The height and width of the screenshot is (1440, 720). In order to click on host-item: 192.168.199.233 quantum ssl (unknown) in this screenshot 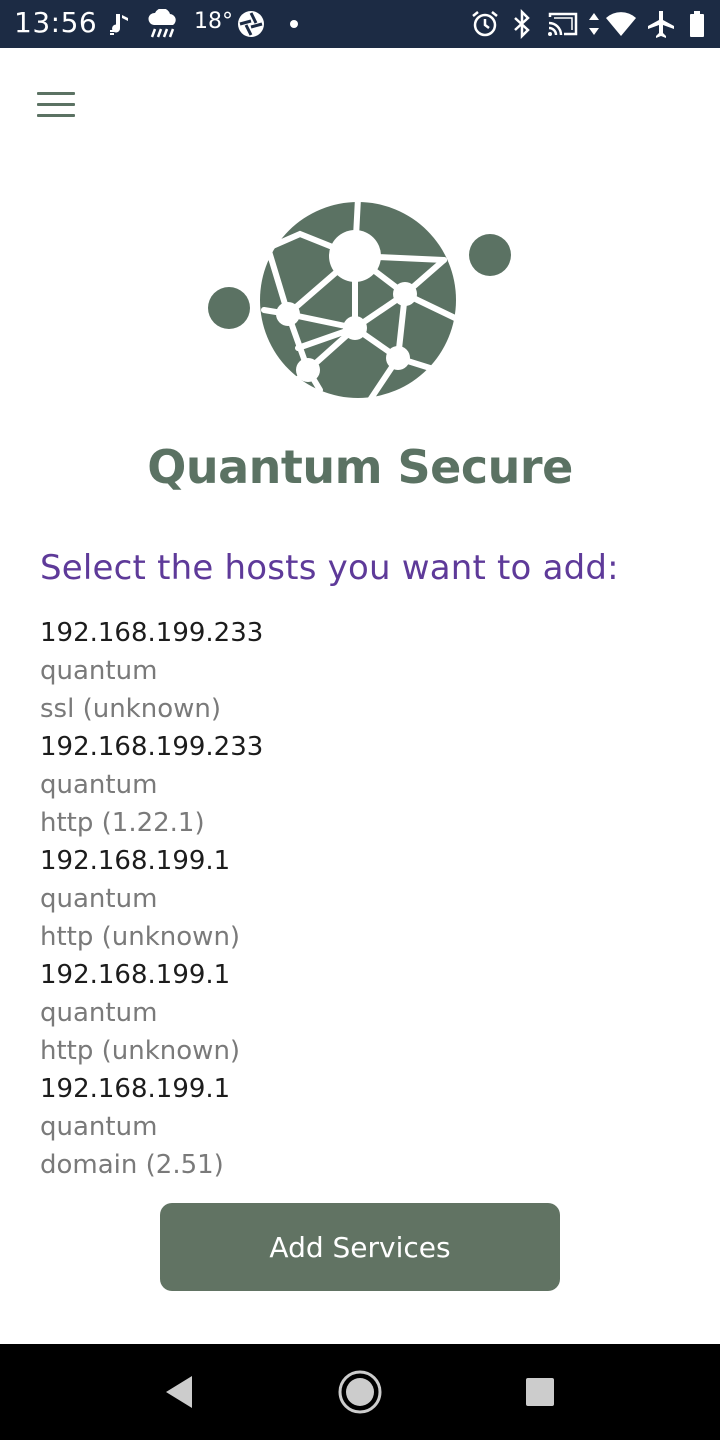, I will do `click(360, 671)`.